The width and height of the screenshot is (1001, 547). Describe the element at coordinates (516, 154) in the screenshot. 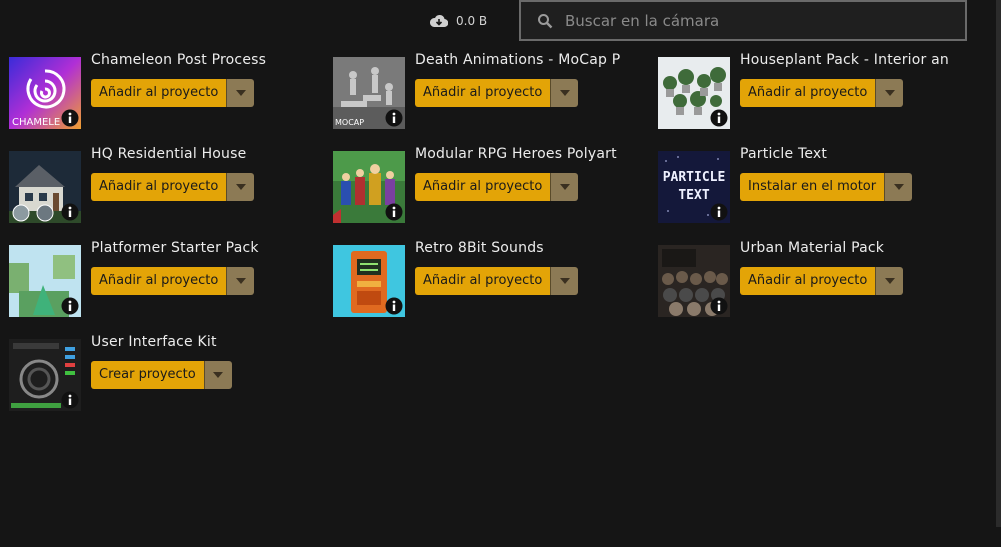

I see `asset-title: Modular RPG Heroes Polyart` at that location.